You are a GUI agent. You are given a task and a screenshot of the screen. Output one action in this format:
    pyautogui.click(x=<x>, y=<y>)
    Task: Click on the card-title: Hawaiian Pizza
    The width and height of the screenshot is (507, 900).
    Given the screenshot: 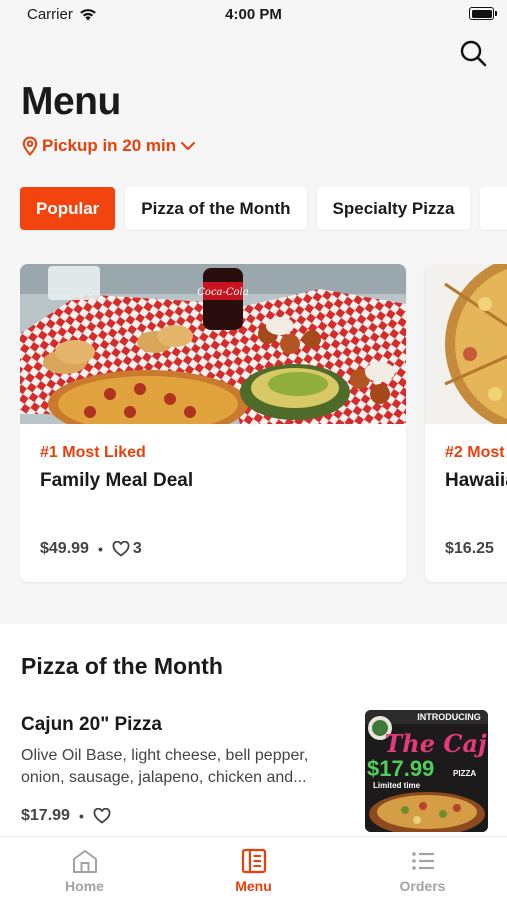 What is the action you would take?
    pyautogui.click(x=476, y=480)
    